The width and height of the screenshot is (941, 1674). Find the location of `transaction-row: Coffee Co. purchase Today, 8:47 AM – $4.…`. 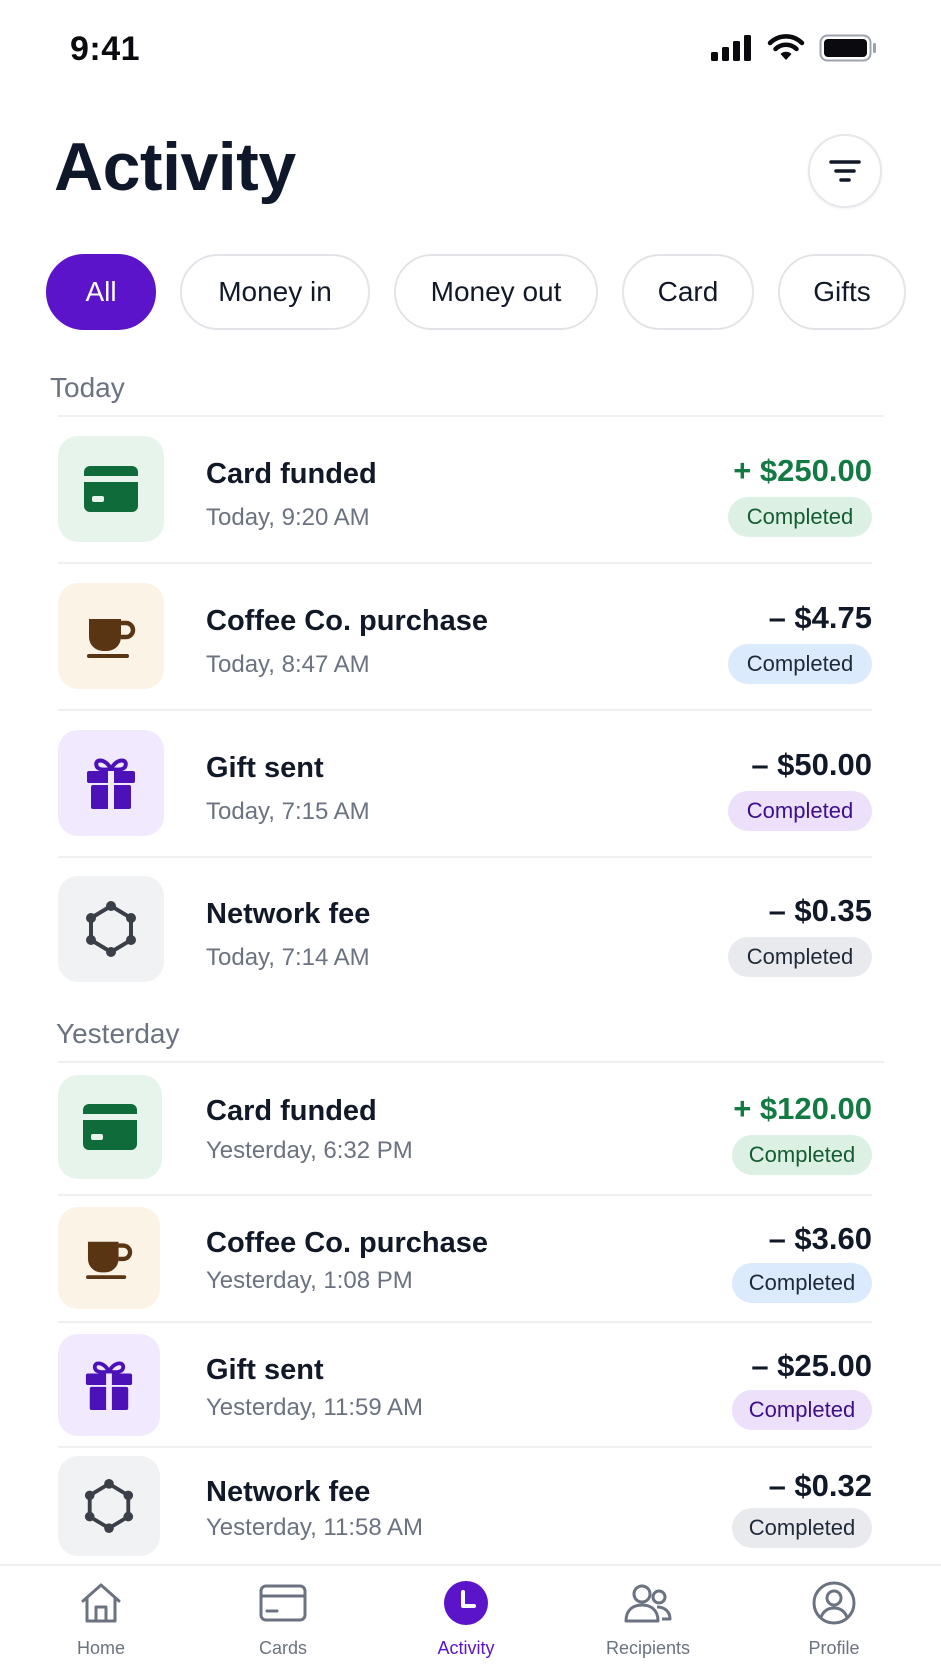

transaction-row: Coffee Co. purchase Today, 8:47 AM – $4.… is located at coordinates (465, 656).